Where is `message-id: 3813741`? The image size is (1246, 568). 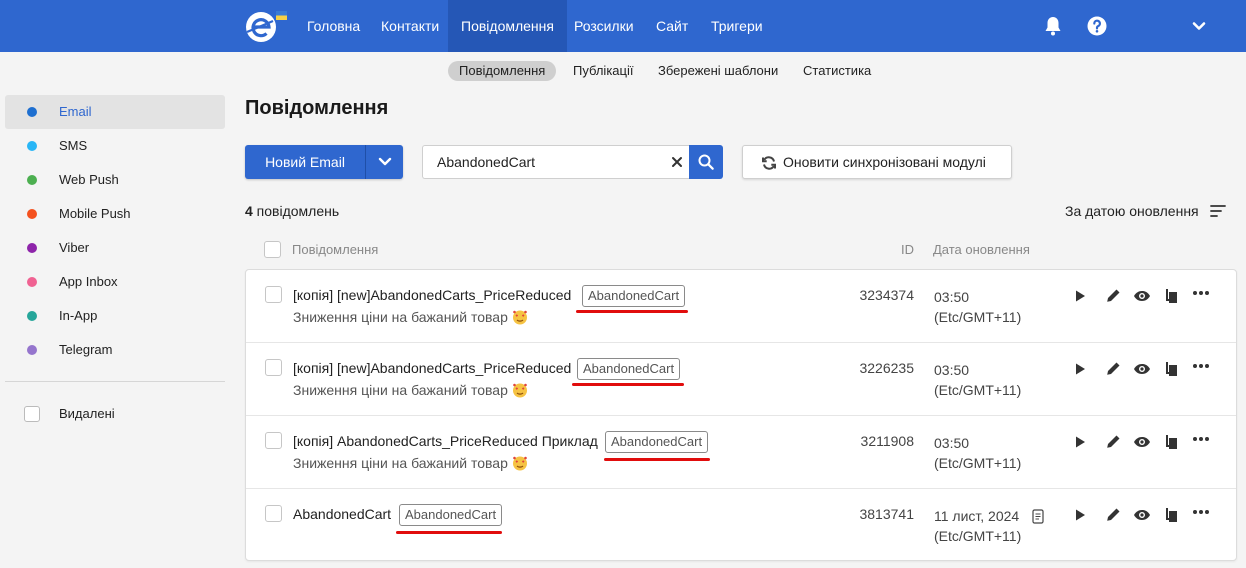 message-id: 3813741 is located at coordinates (886, 514).